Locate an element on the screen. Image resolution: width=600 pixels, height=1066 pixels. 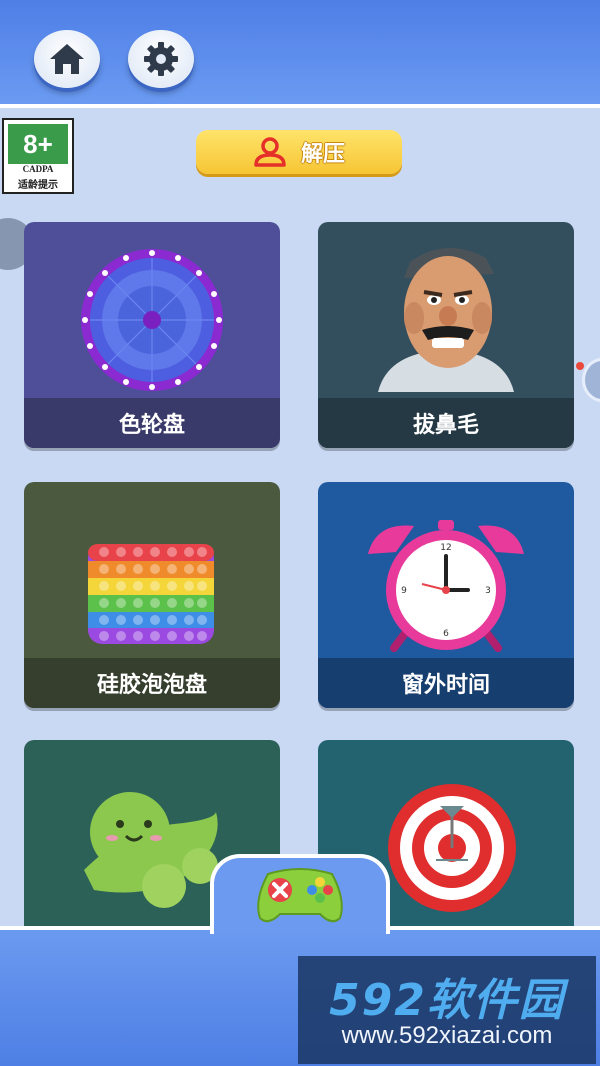
gear-icon is located at coordinates (161, 59).